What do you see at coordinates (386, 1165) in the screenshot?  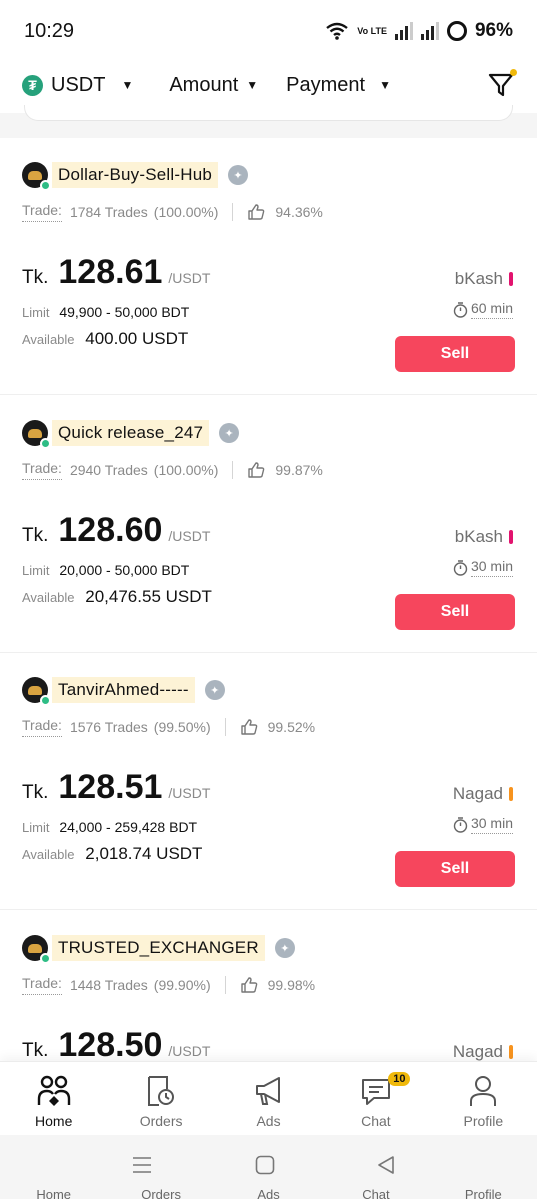 I see `back-icon` at bounding box center [386, 1165].